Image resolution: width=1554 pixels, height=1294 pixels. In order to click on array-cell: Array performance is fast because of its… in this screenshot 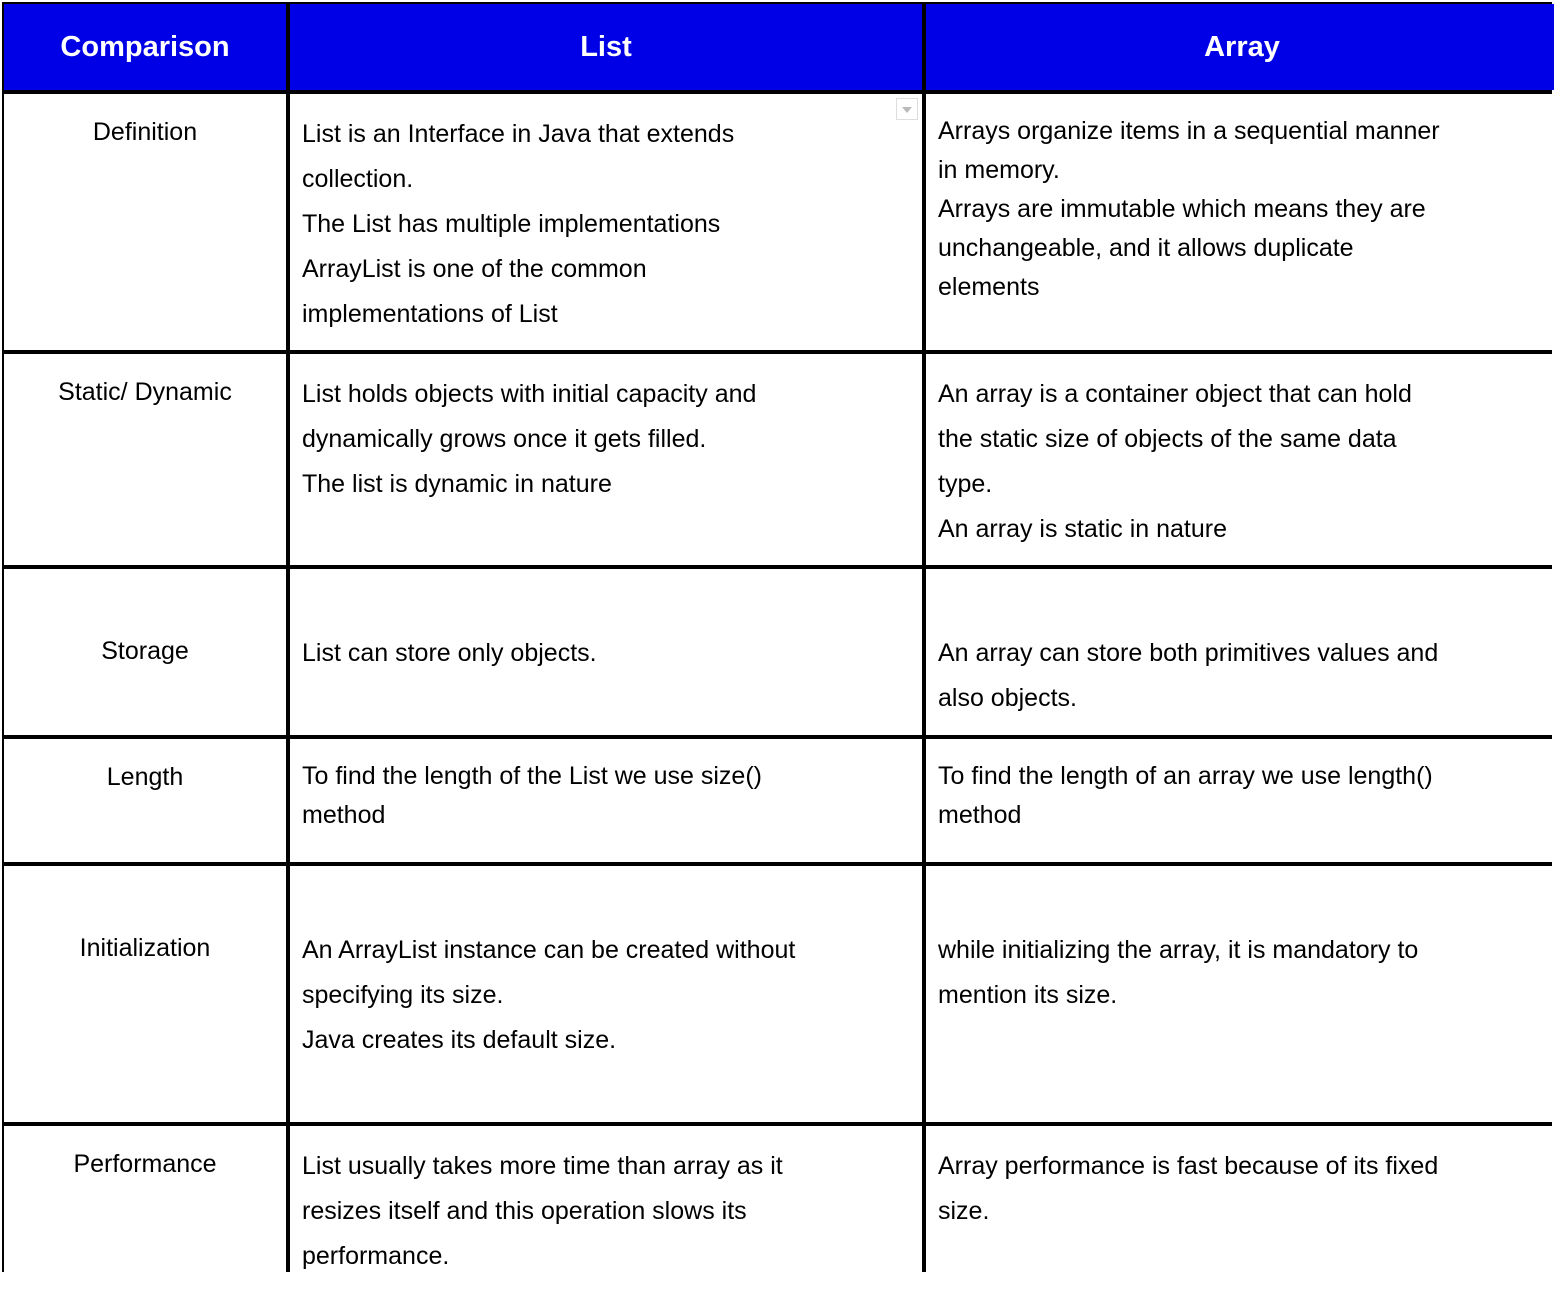, I will do `click(1240, 1210)`.